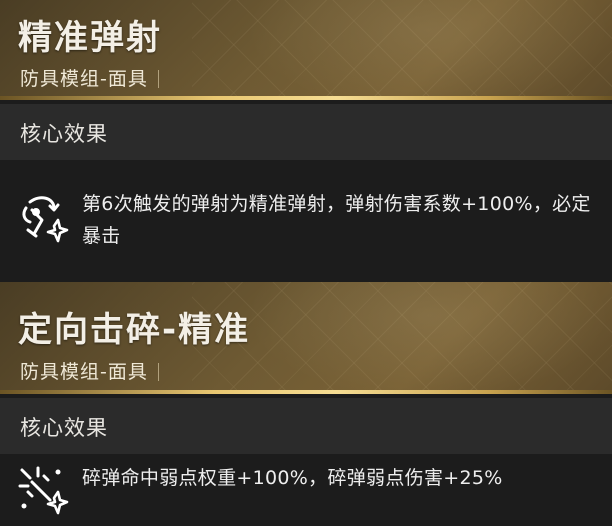  Describe the element at coordinates (43, 490) in the screenshot. I see `shatter-icon` at that location.